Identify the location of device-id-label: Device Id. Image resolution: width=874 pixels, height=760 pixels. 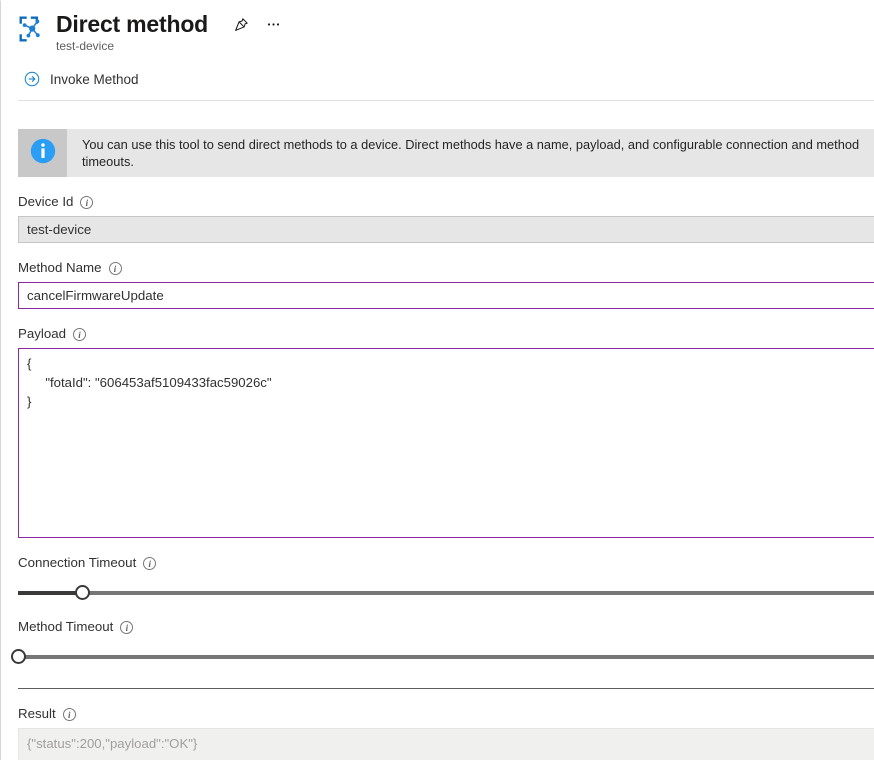
(46, 201).